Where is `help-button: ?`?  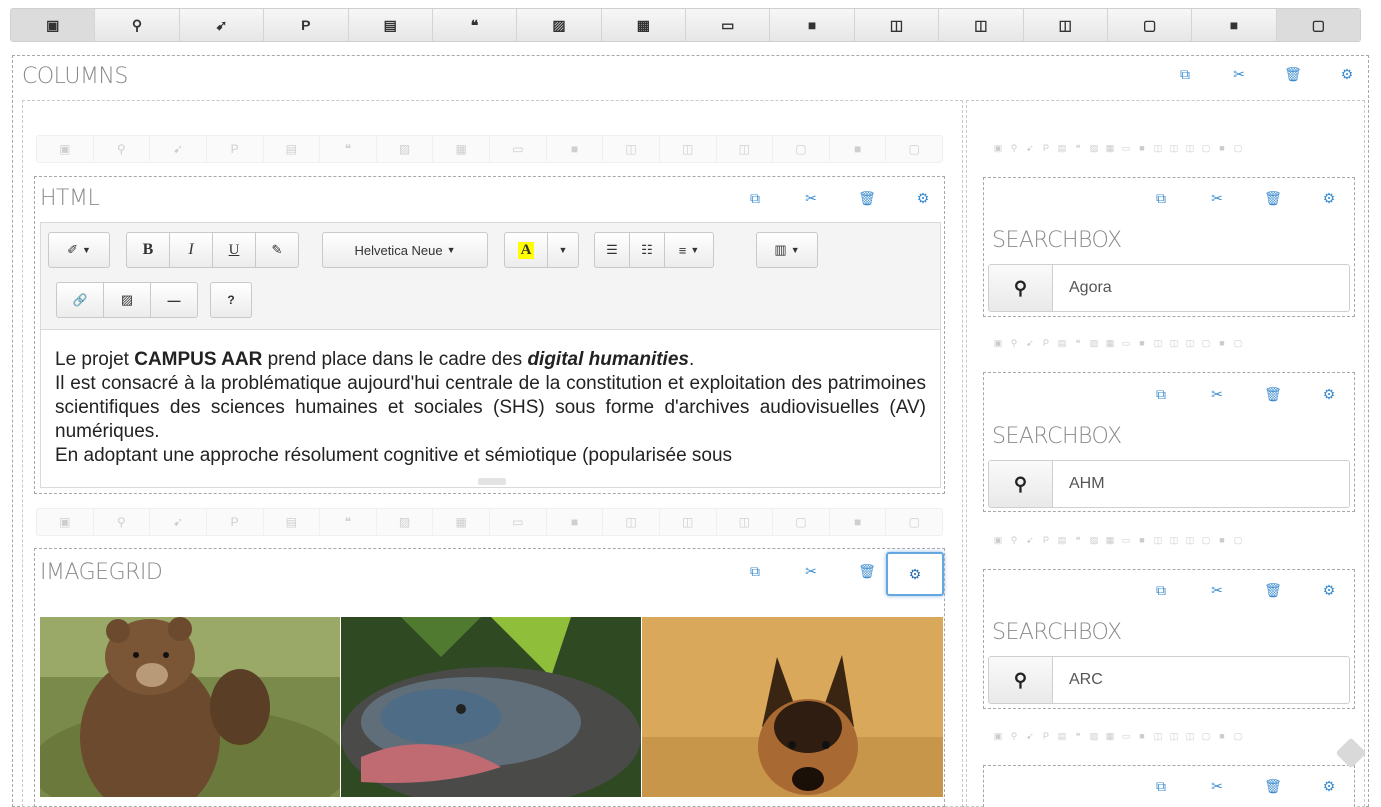 help-button: ? is located at coordinates (231, 300).